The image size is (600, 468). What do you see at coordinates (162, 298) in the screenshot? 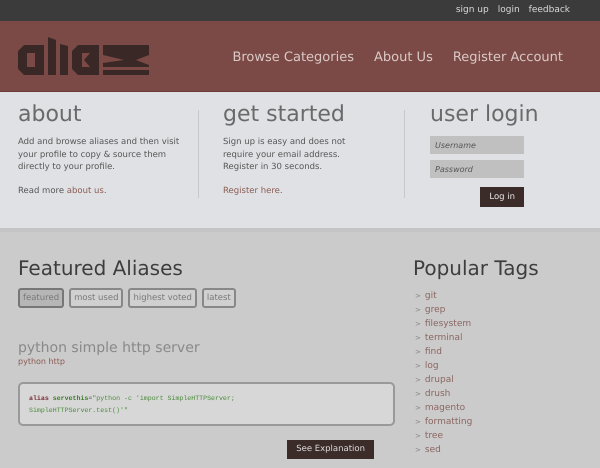
I see `filter-tab: highest voted` at bounding box center [162, 298].